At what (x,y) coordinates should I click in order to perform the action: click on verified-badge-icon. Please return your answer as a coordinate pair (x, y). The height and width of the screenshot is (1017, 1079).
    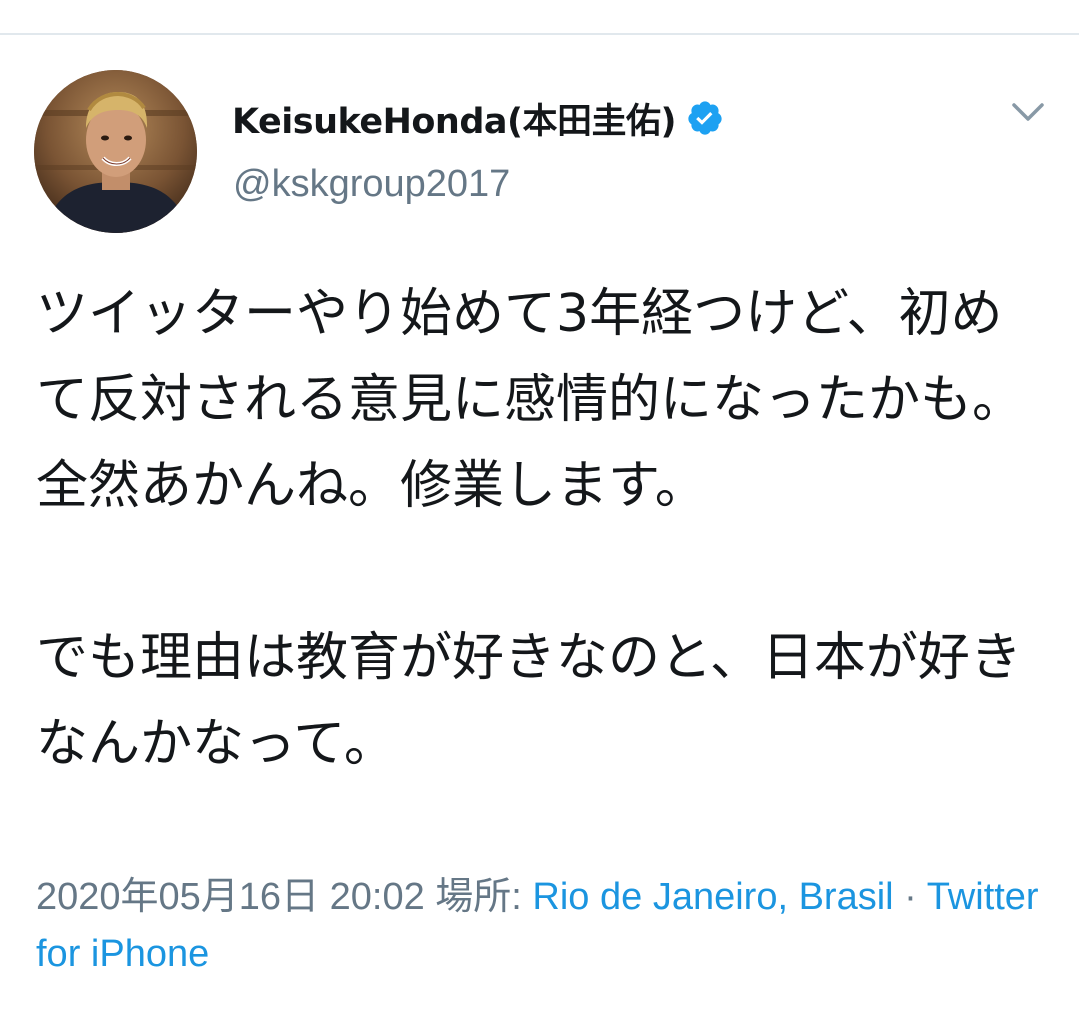
    Looking at the image, I should click on (705, 118).